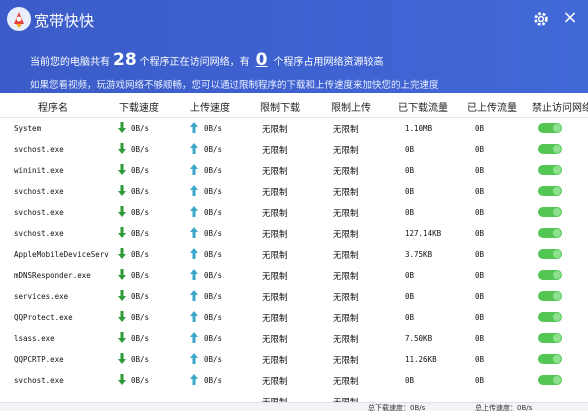 The width and height of the screenshot is (588, 413). I want to click on col-uploaded: 已上传流量, so click(492, 106).